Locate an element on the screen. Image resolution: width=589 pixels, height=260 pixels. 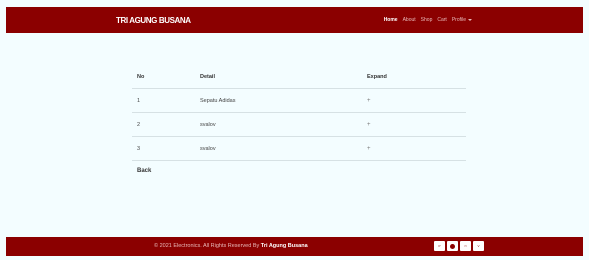
nav-profile-label: Profile is located at coordinates (458, 20).